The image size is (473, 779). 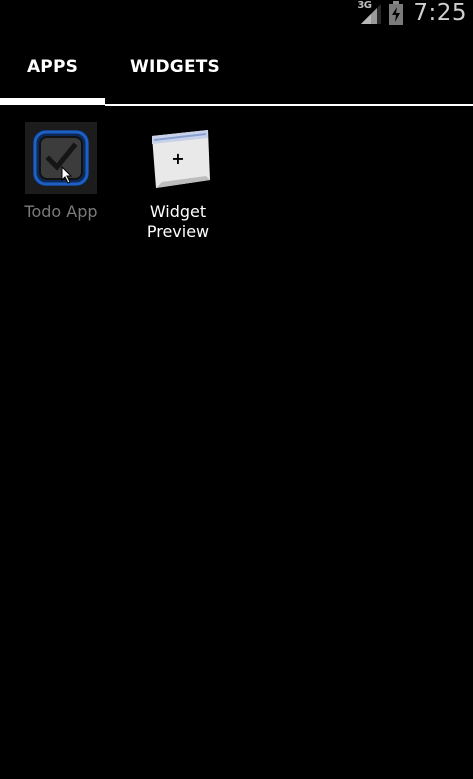 I want to click on status-icons: 3G 7:25, so click(x=412, y=13).